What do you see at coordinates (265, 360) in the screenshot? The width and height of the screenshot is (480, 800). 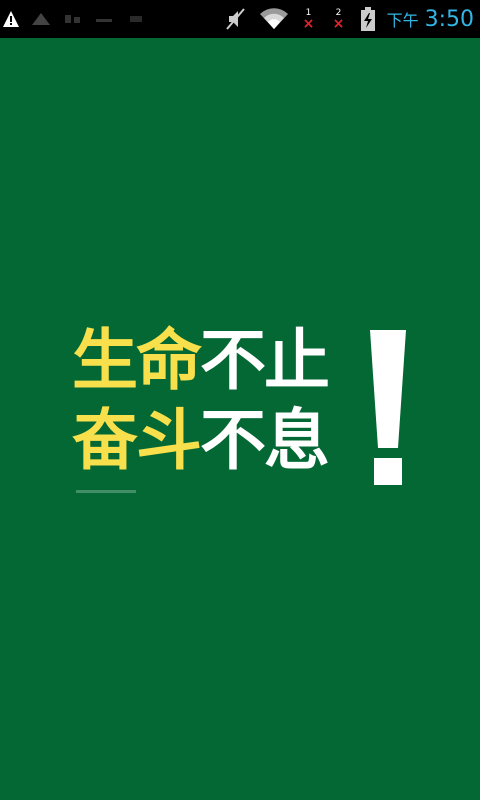 I see `slogan-line-1-white: 不止` at bounding box center [265, 360].